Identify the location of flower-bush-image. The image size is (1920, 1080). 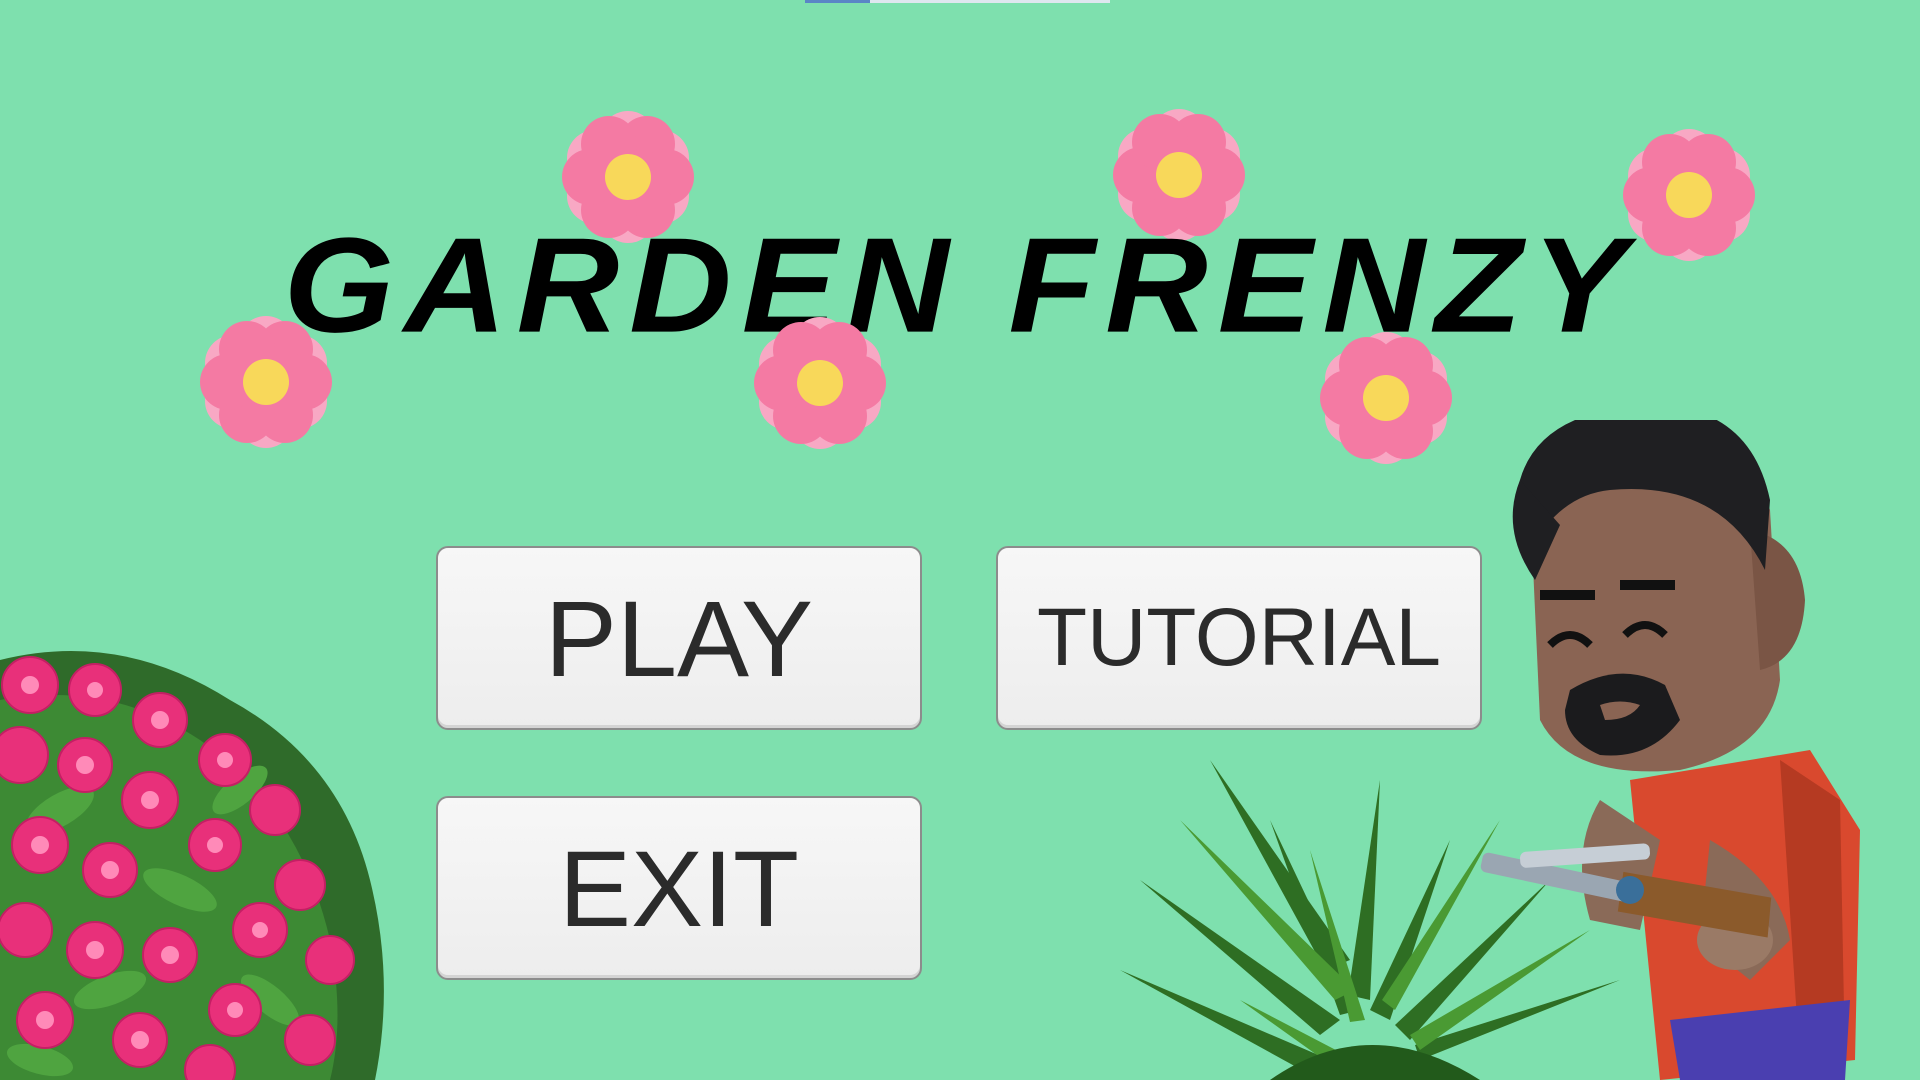
(192, 865).